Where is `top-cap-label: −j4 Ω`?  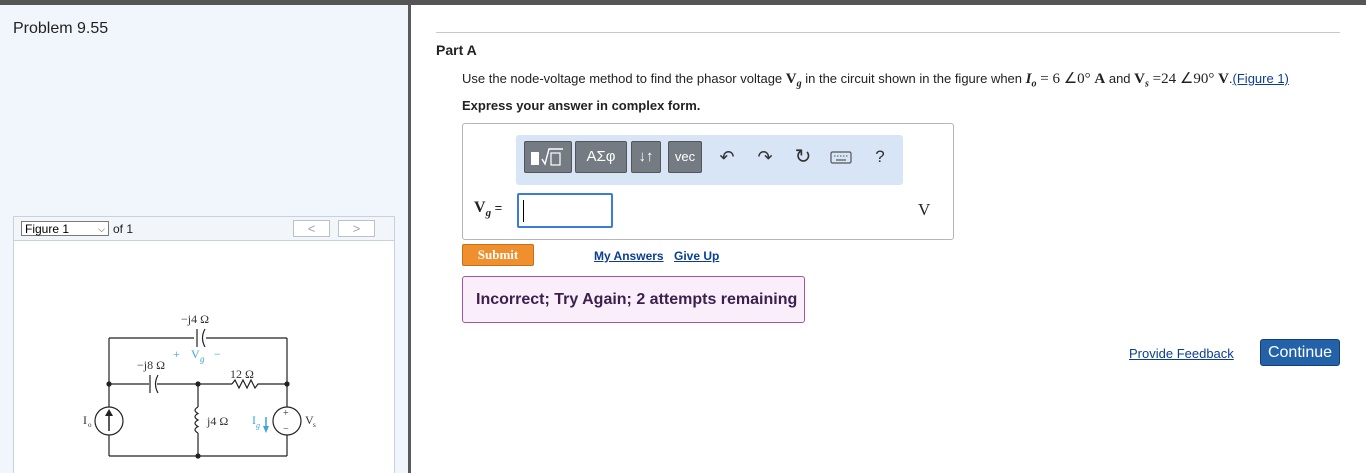 top-cap-label: −j4 Ω is located at coordinates (195, 319).